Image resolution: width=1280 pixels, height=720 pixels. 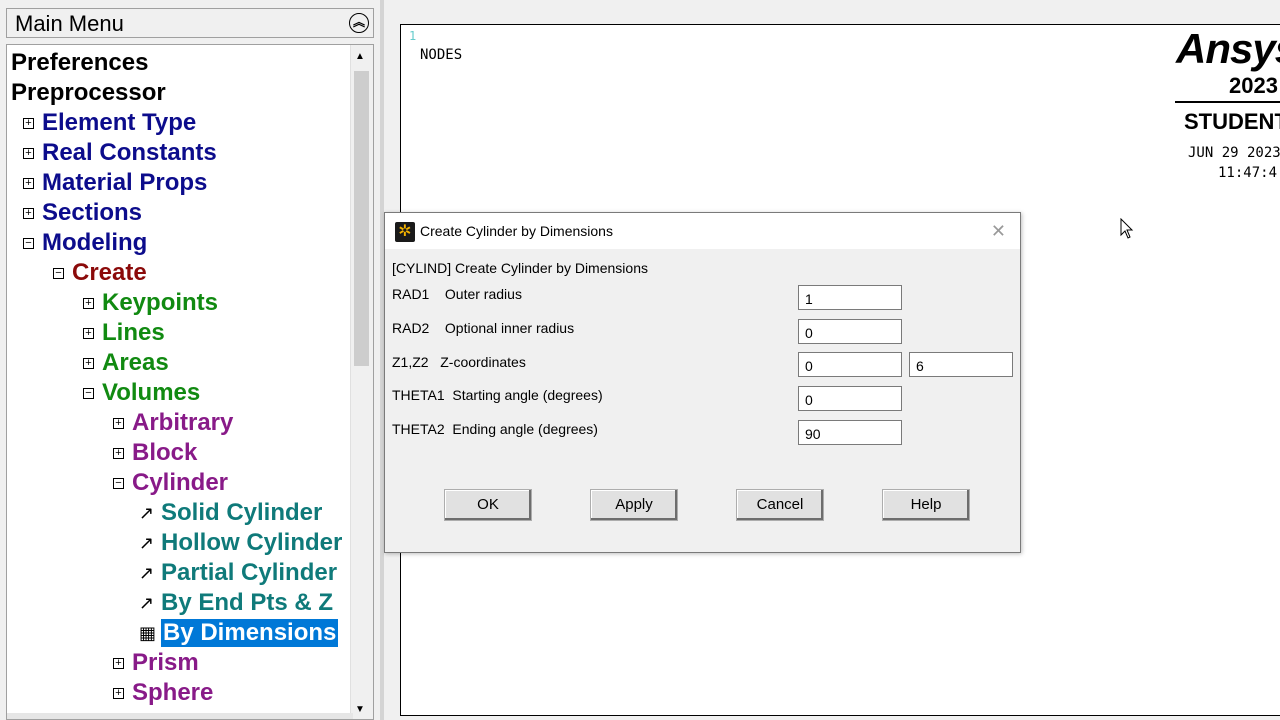 I want to click on tree-item-label: Sphere, so click(x=173, y=692).